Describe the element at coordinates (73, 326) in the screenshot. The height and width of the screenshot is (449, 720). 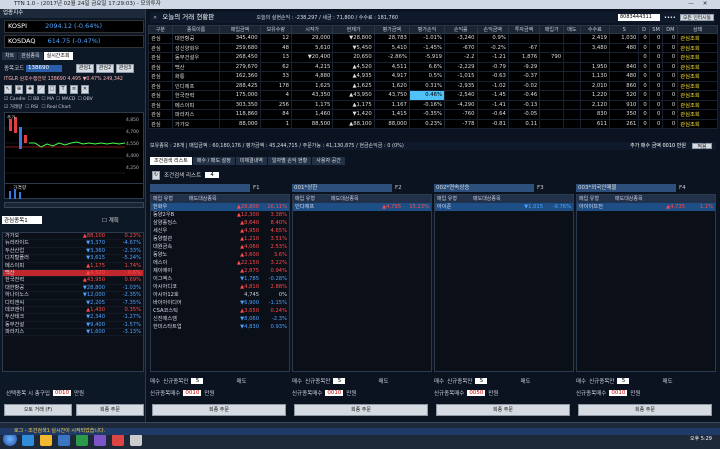
I see `watchlist-row: 동부건설 ▼9,400 -1.57%` at that location.